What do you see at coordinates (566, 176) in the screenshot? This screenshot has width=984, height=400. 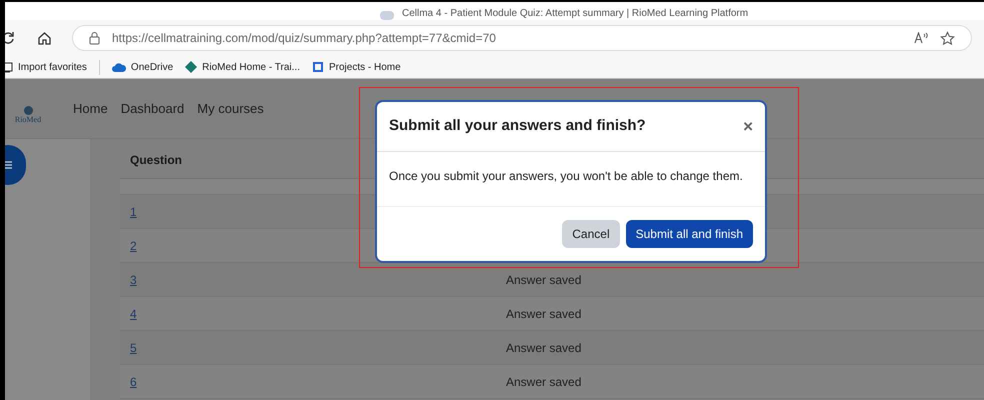 I see `dialog-message: Once you submit your answers, you won't be able to change them.` at bounding box center [566, 176].